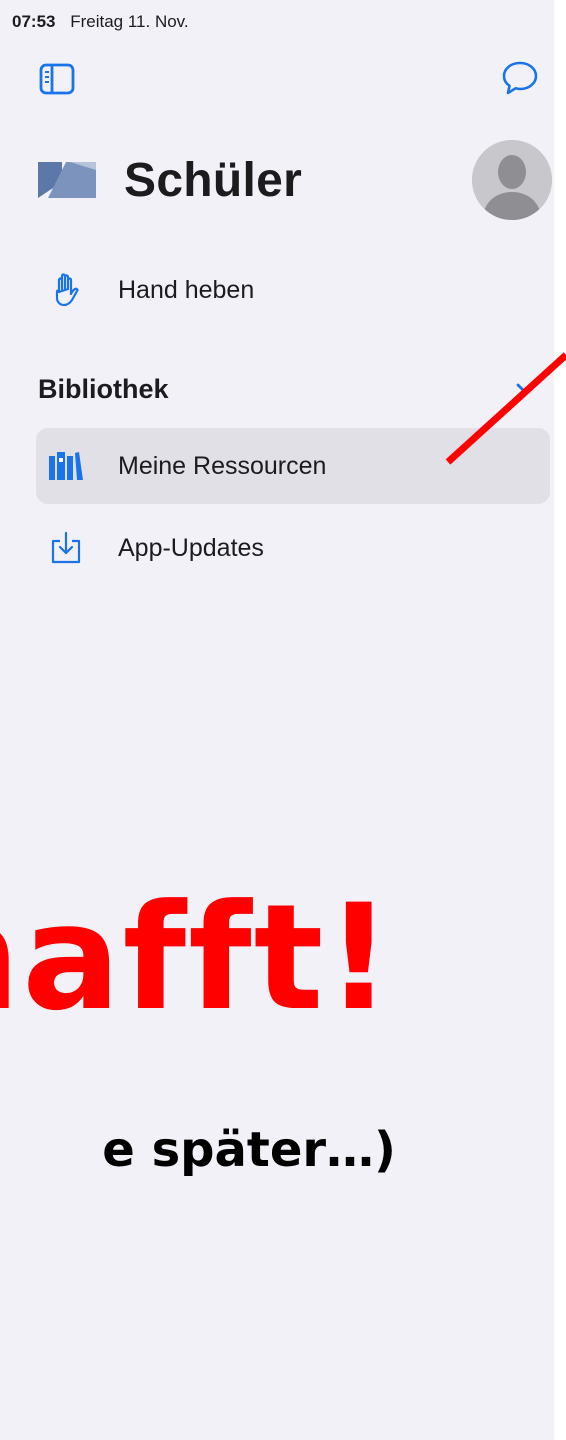 Image resolution: width=566 pixels, height=1440 pixels. Describe the element at coordinates (222, 465) in the screenshot. I see `my-resources-label: Meine Ressourcen` at that location.